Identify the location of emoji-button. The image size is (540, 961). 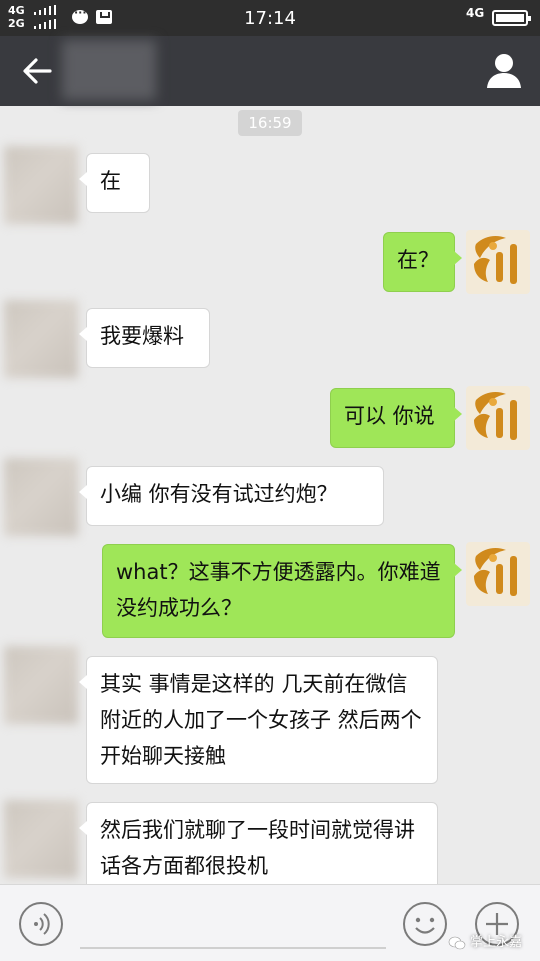
(425, 924).